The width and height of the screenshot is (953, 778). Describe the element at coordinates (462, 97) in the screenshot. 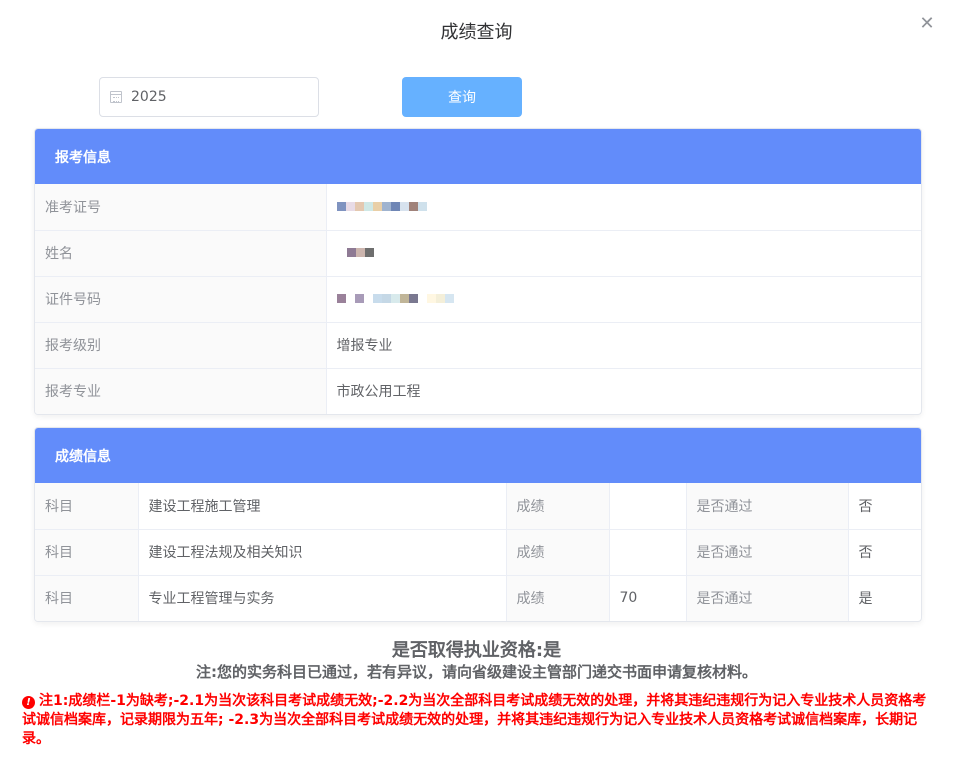

I see `query-button: 查询` at that location.